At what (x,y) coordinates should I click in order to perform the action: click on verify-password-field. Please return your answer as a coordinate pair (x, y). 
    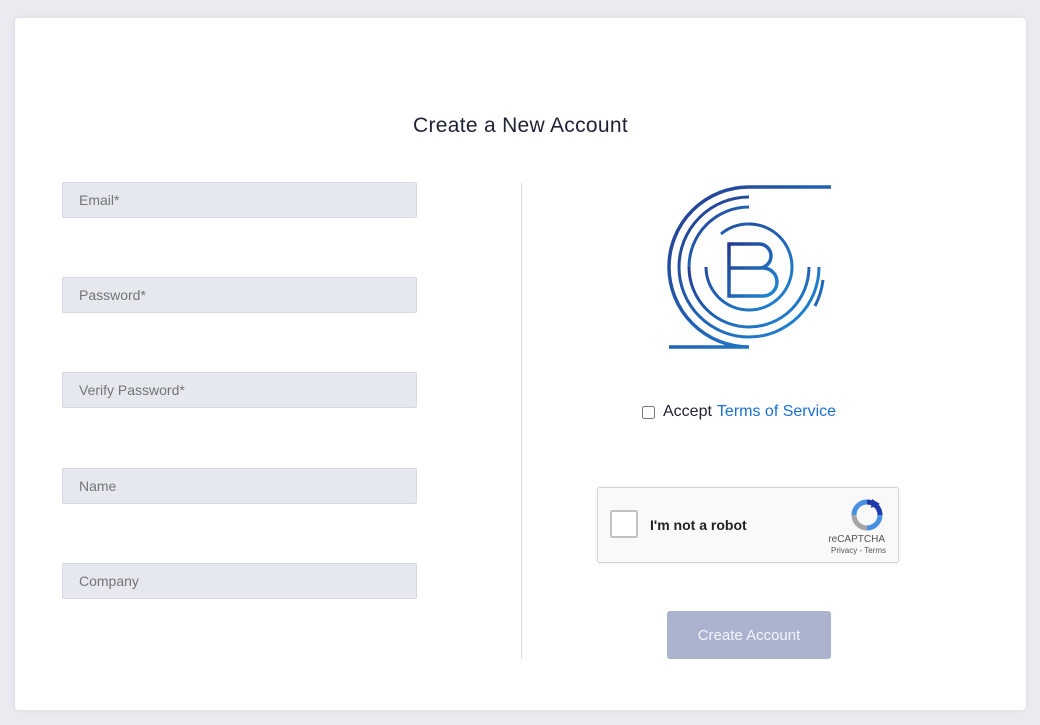
    Looking at the image, I should click on (239, 390).